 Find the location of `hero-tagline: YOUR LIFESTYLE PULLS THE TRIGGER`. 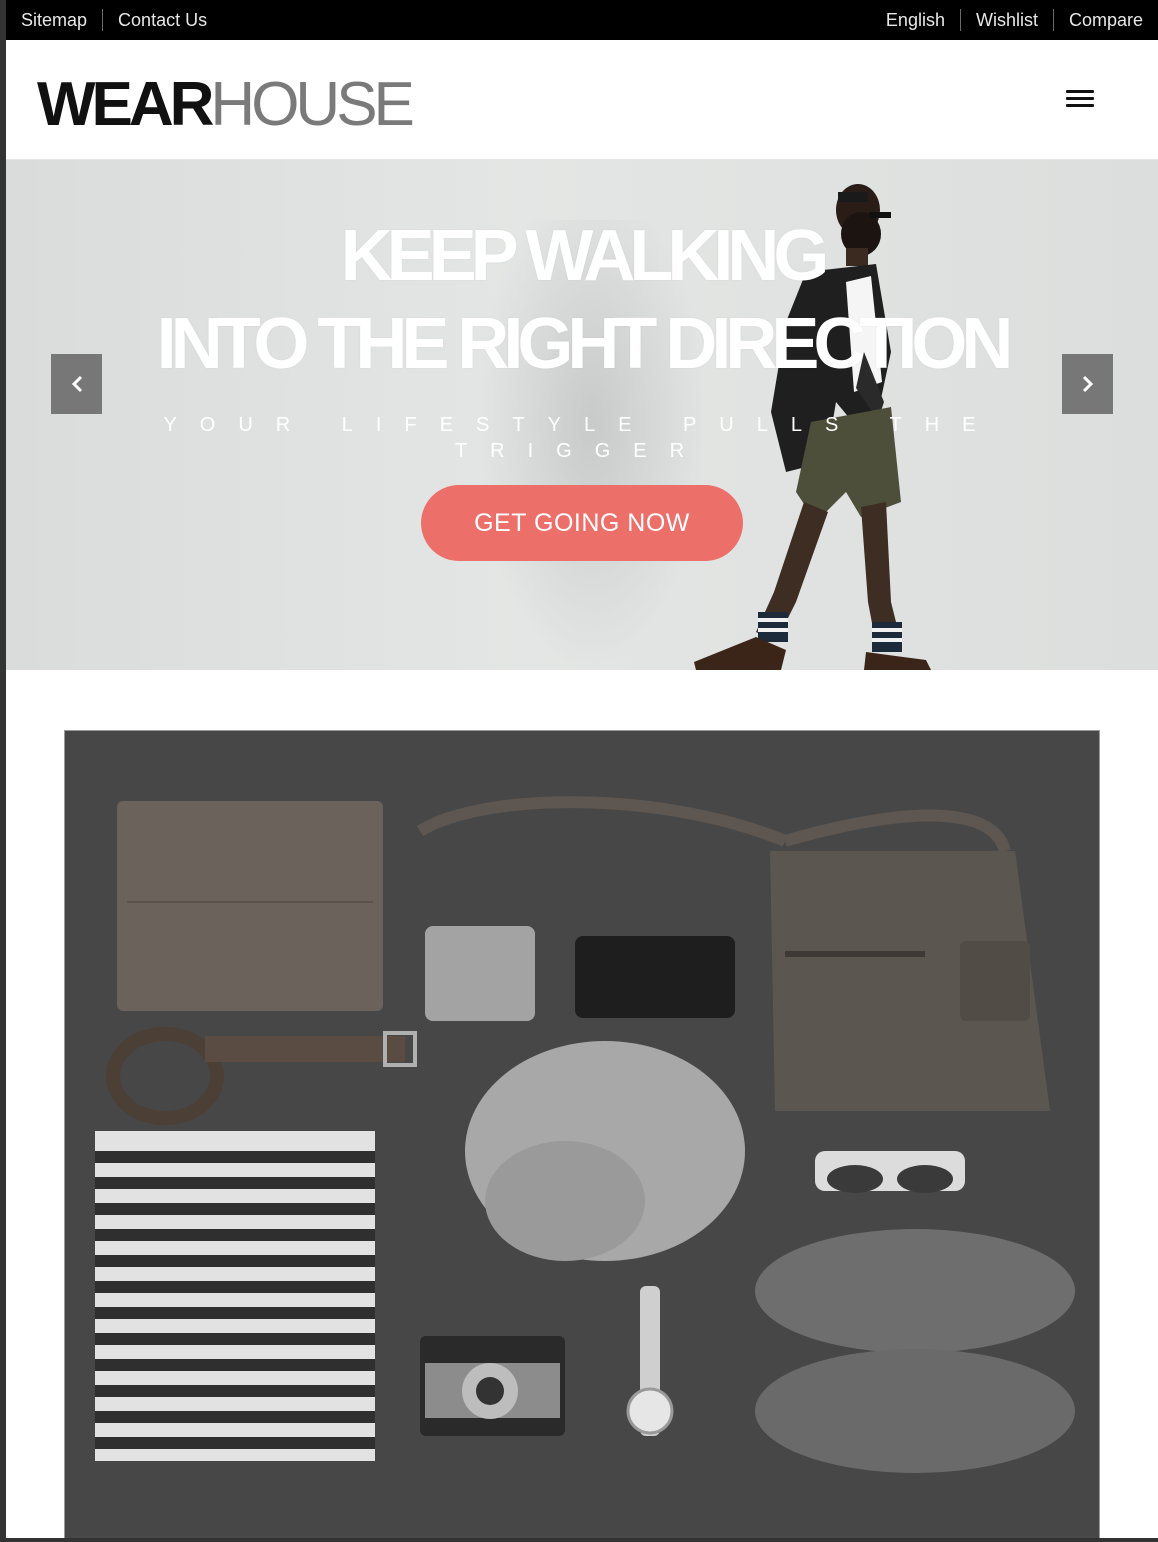

hero-tagline: YOUR LIFESTYLE PULLS THE TRIGGER is located at coordinates (581, 438).